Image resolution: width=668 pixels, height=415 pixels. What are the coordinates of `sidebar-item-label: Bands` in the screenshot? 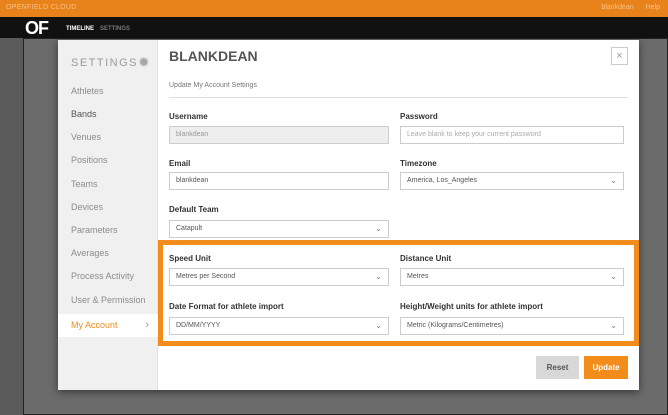 It's located at (84, 114).